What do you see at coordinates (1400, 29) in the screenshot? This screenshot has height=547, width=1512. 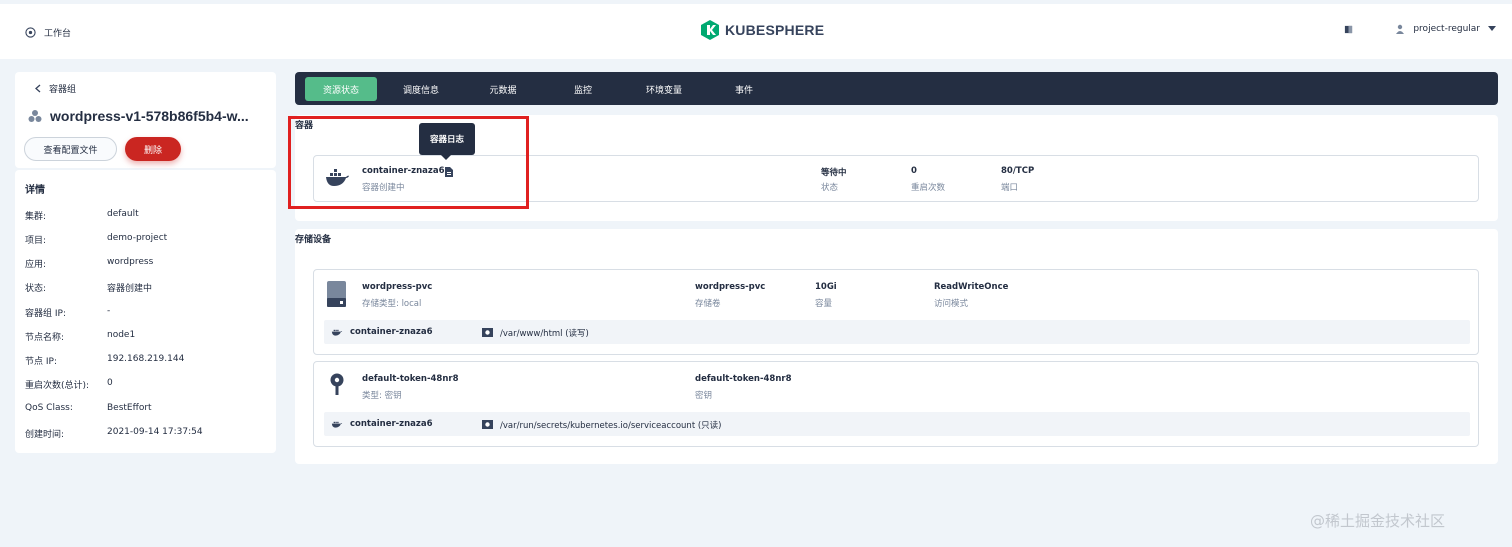 I see `user-icon` at bounding box center [1400, 29].